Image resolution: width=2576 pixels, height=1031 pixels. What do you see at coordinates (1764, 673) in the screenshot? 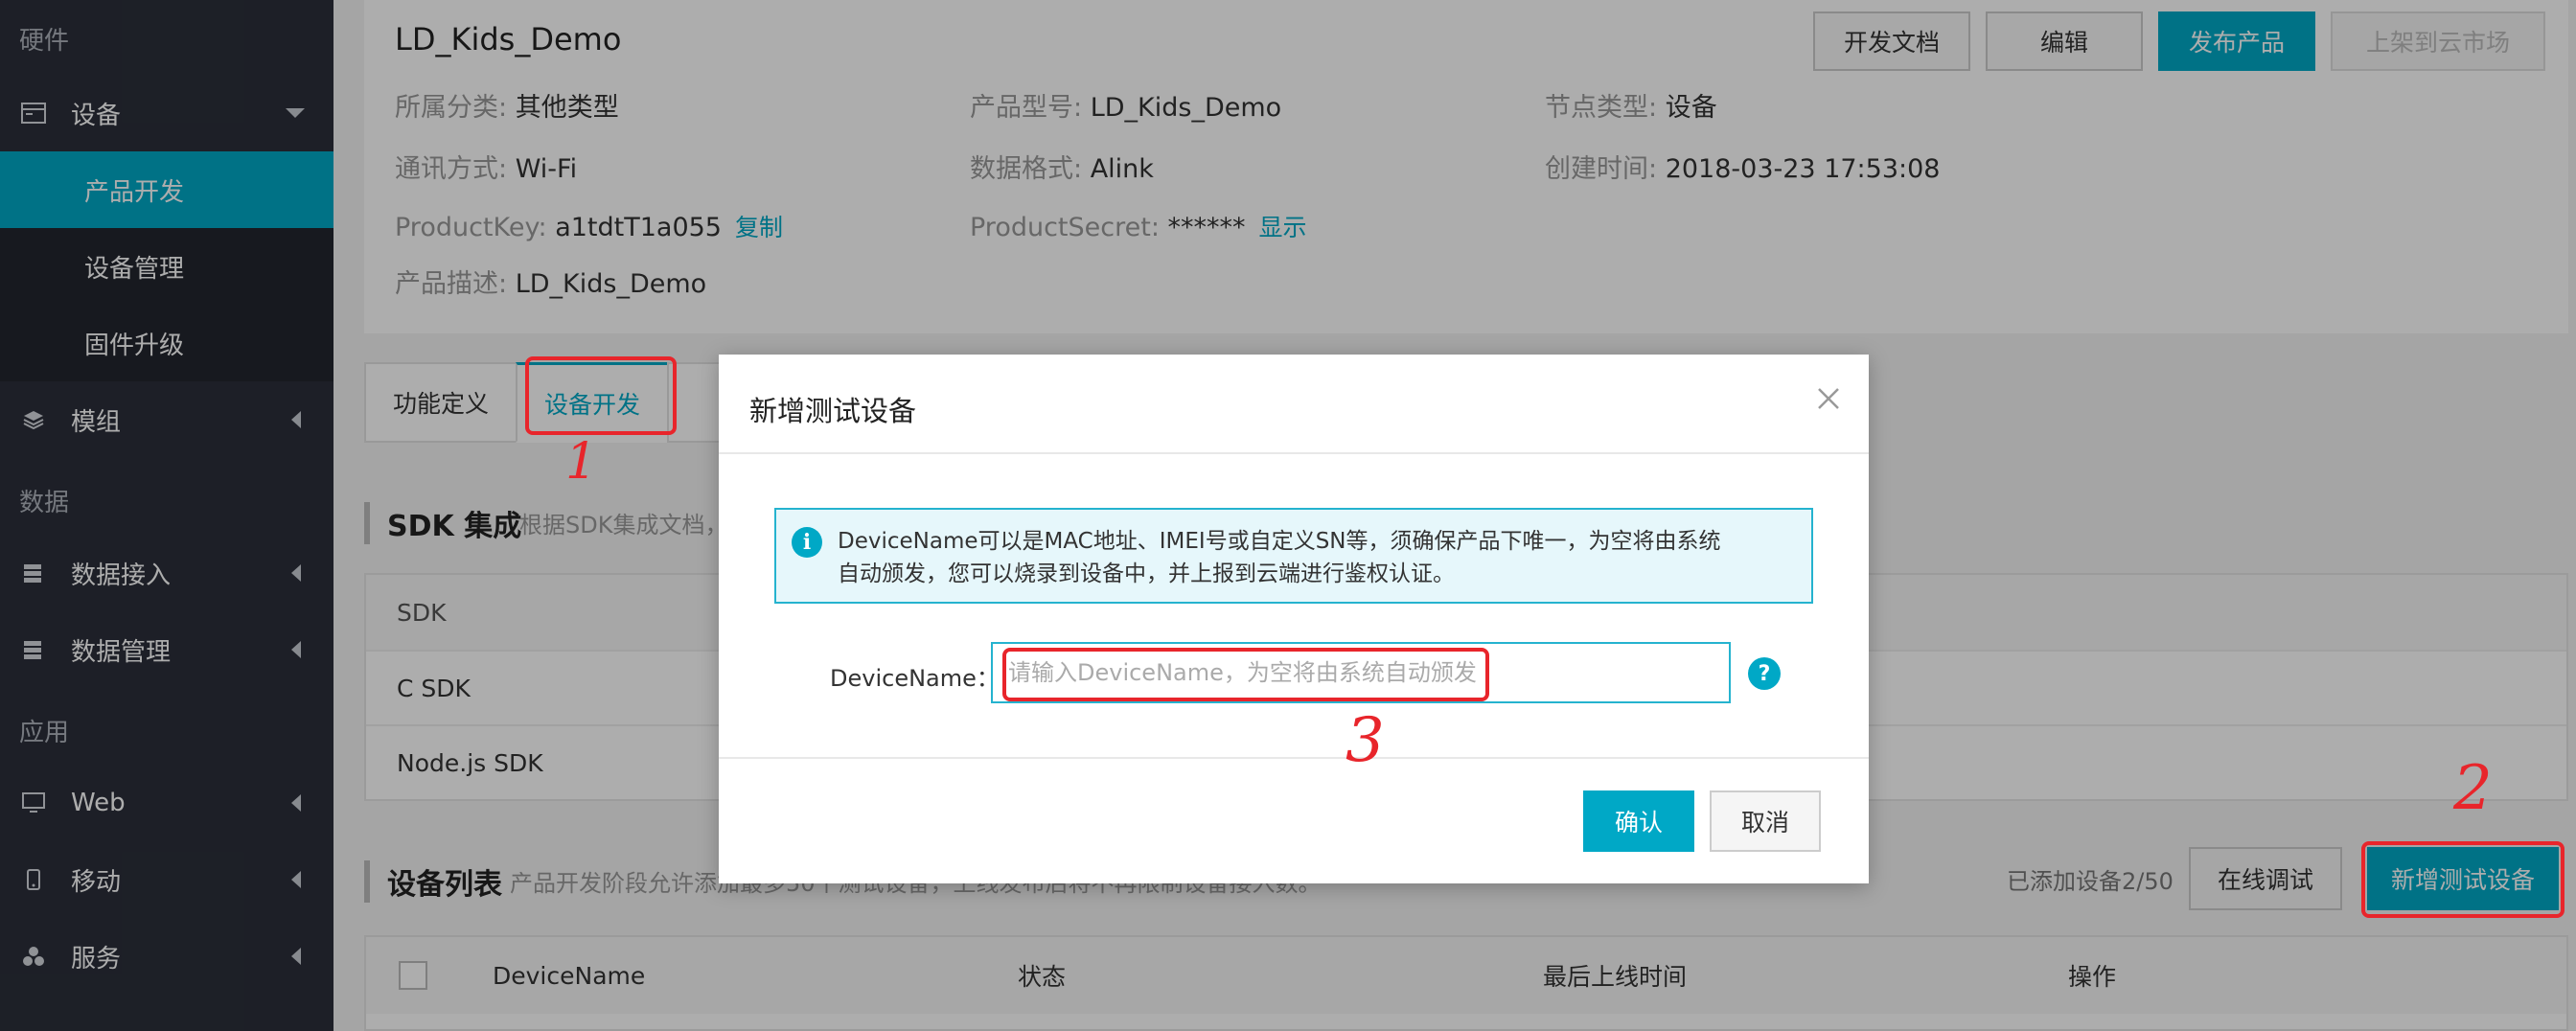
I see `help-icon: ?` at bounding box center [1764, 673].